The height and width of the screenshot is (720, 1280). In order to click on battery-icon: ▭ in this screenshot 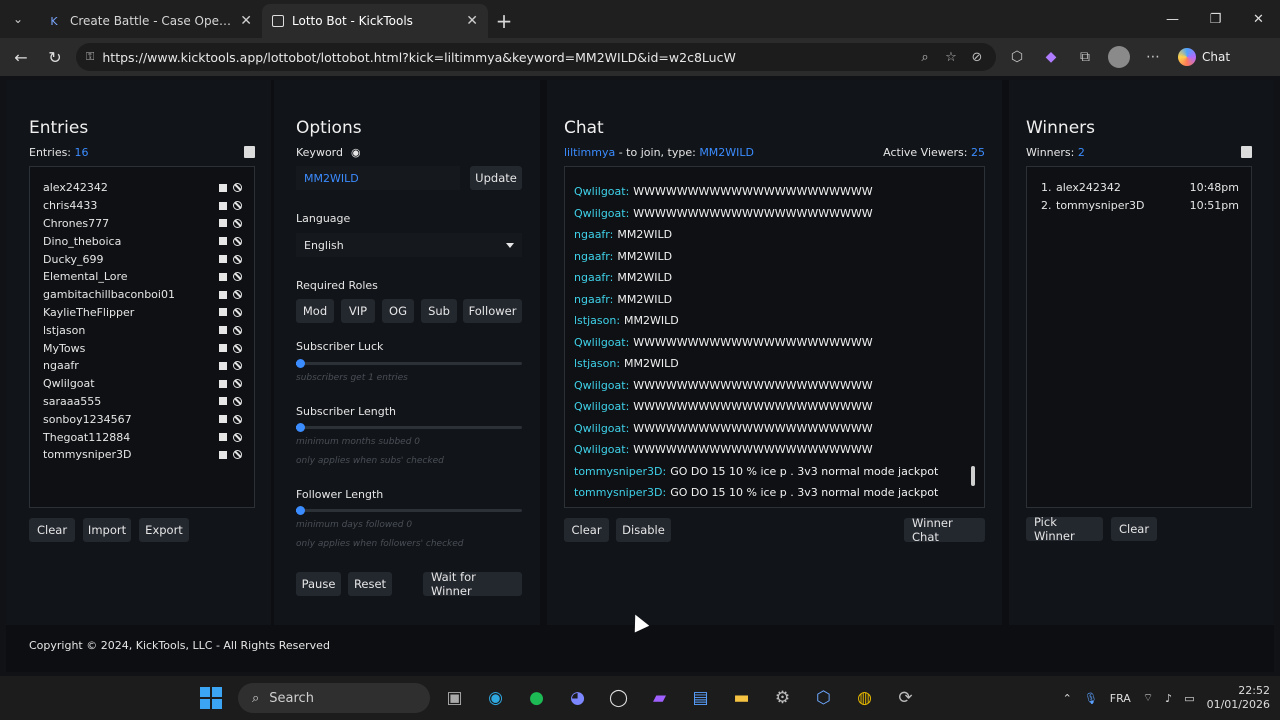, I will do `click(1189, 698)`.